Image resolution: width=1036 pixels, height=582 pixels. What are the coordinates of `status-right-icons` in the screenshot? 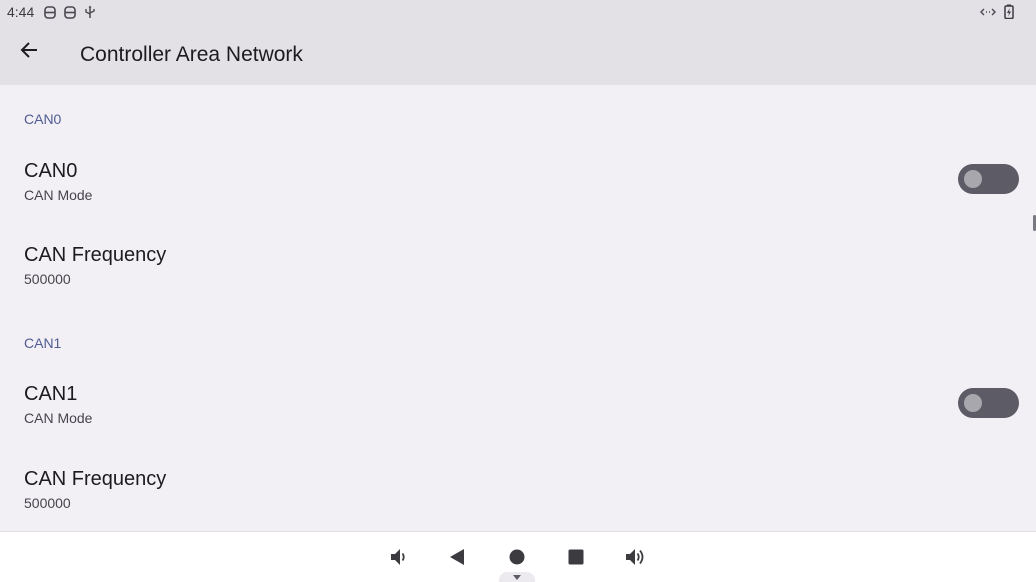 It's located at (997, 13).